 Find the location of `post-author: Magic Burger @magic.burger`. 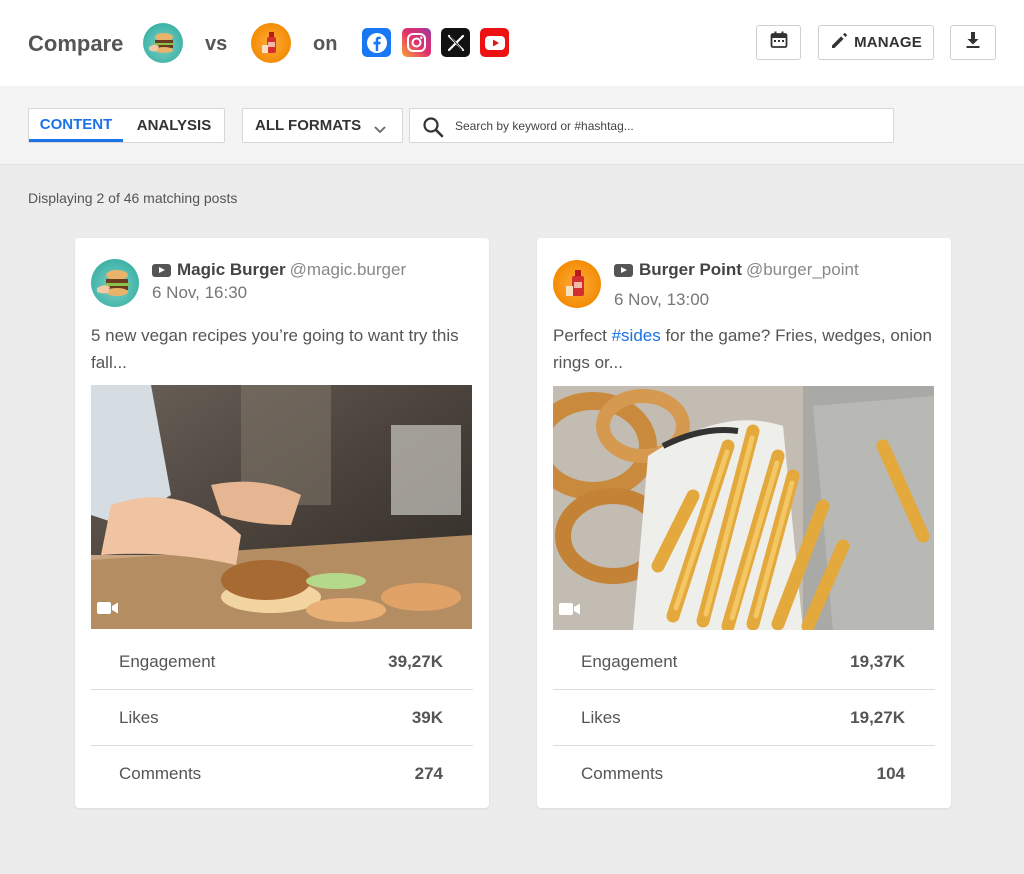

post-author: Magic Burger @magic.burger is located at coordinates (291, 270).